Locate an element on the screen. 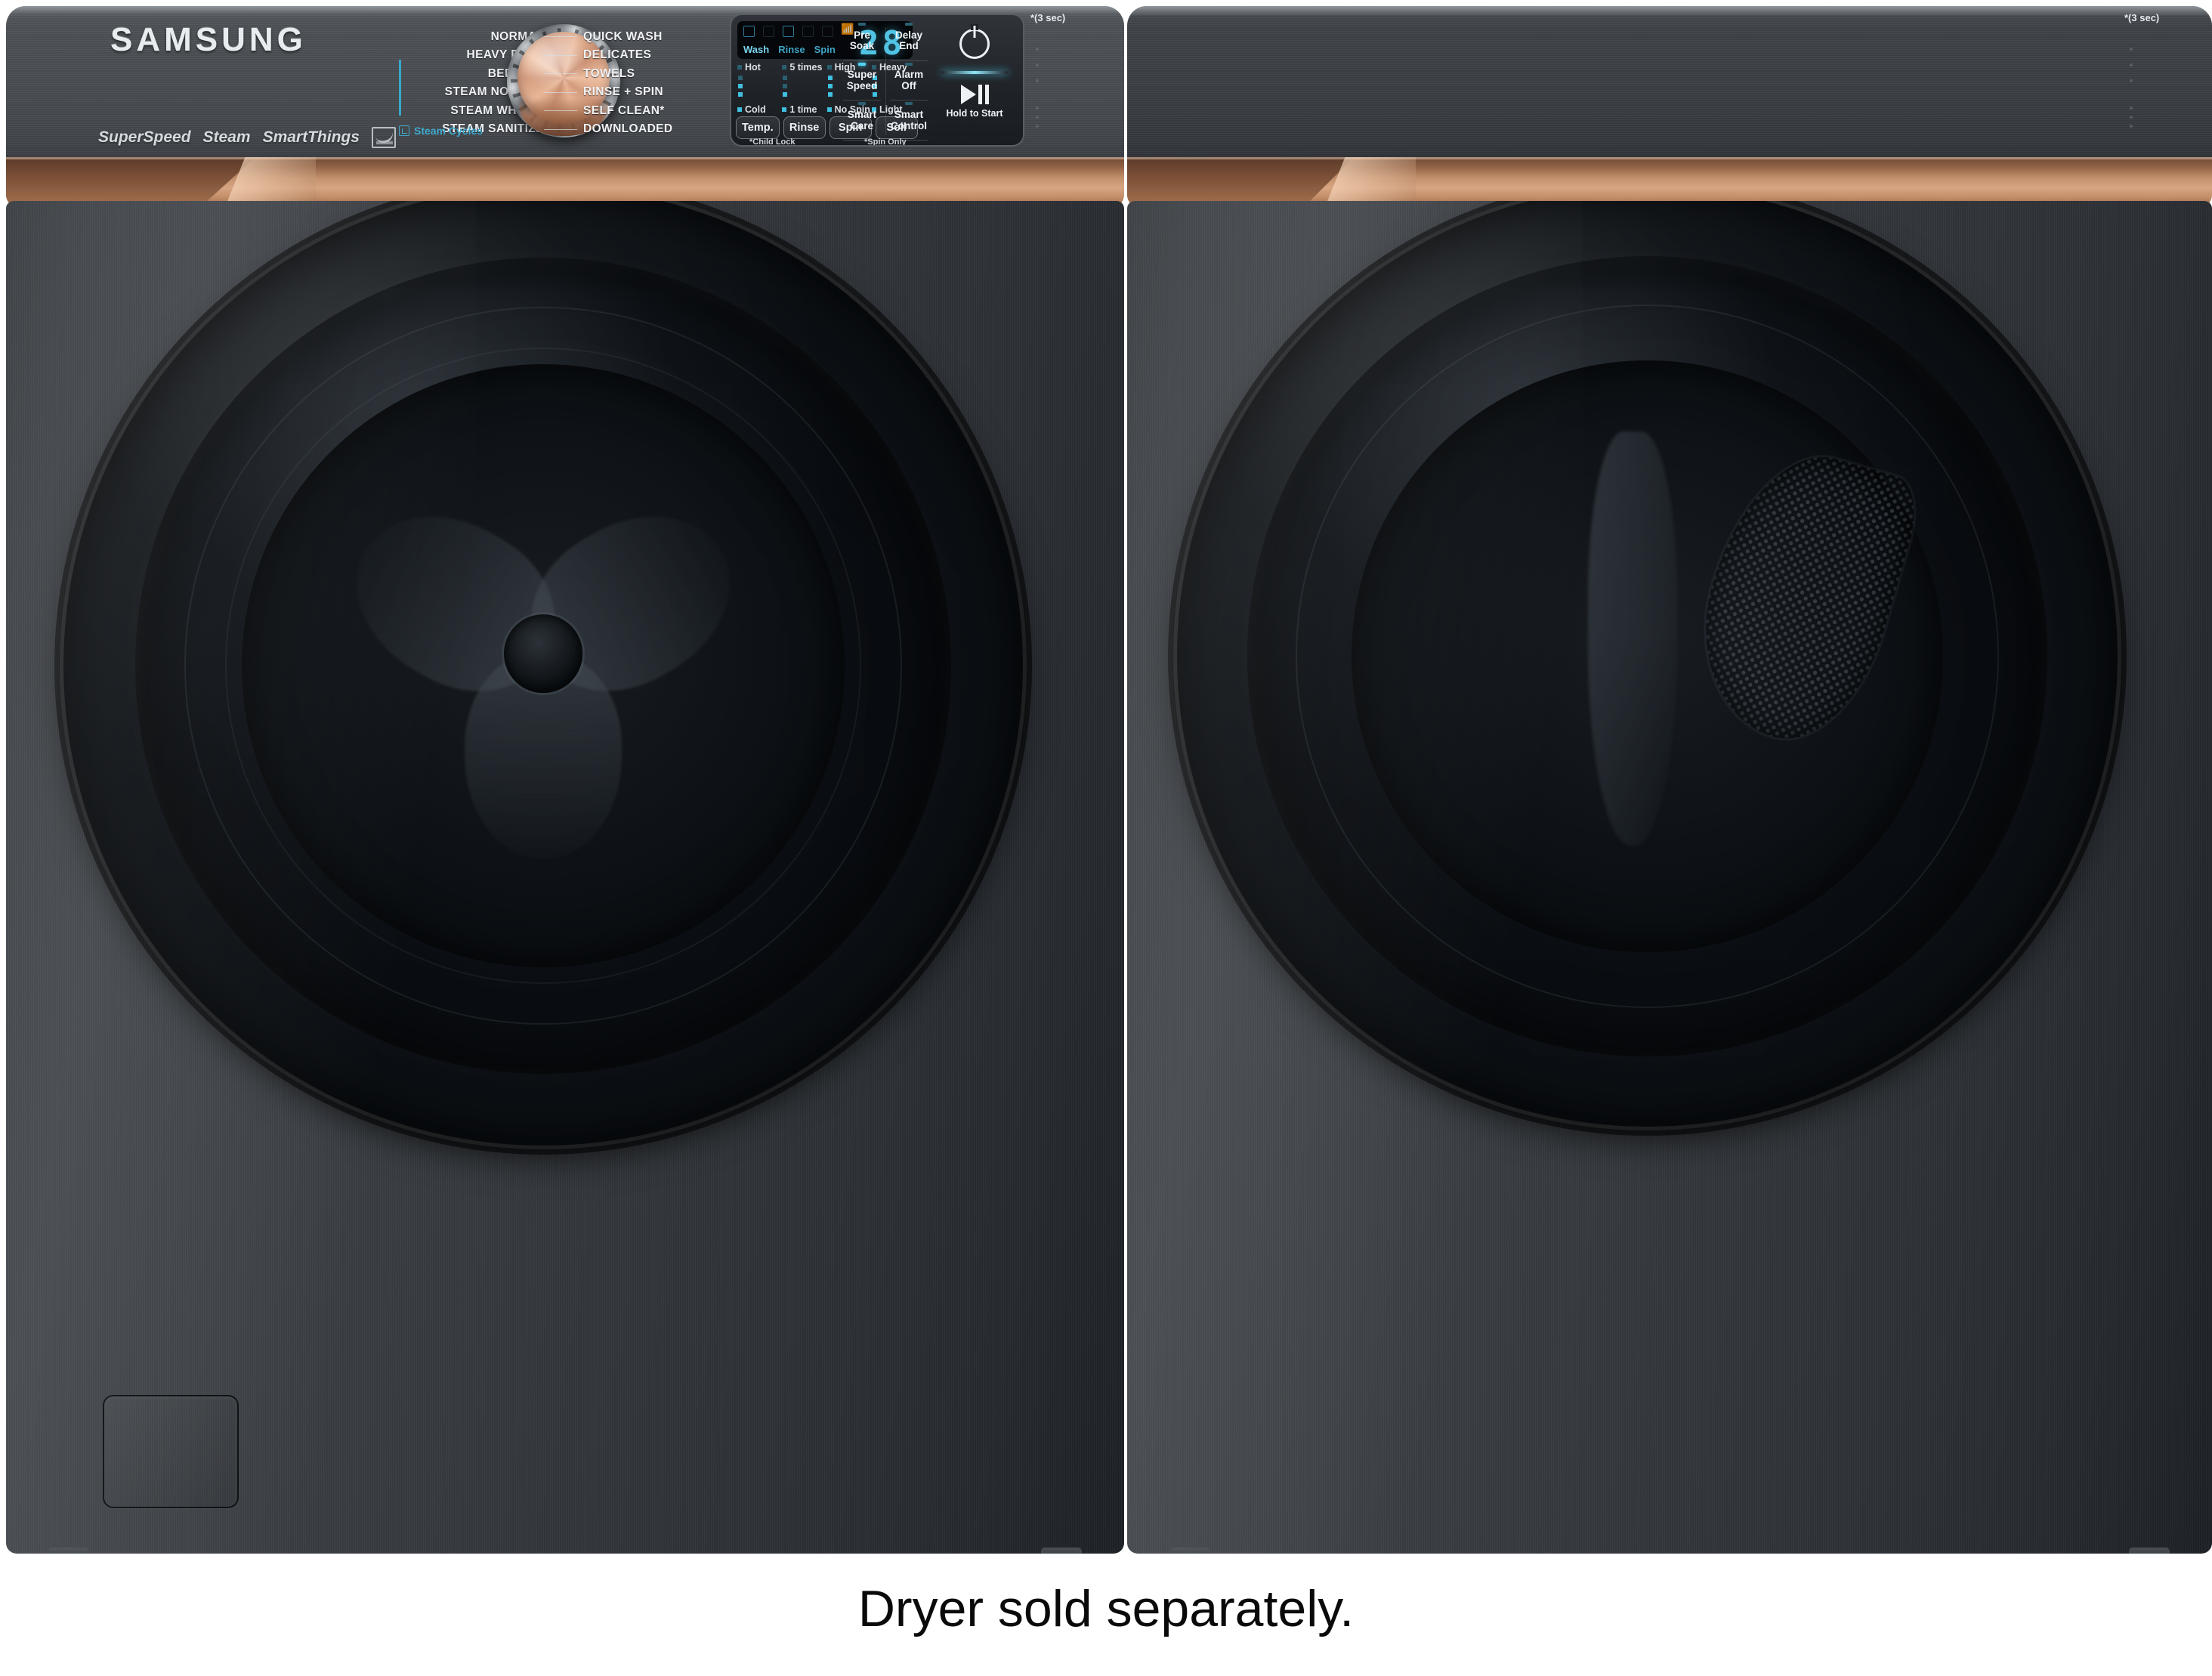 Image resolution: width=2212 pixels, height=1676 pixels. washer-step-wash: Wash is located at coordinates (756, 50).